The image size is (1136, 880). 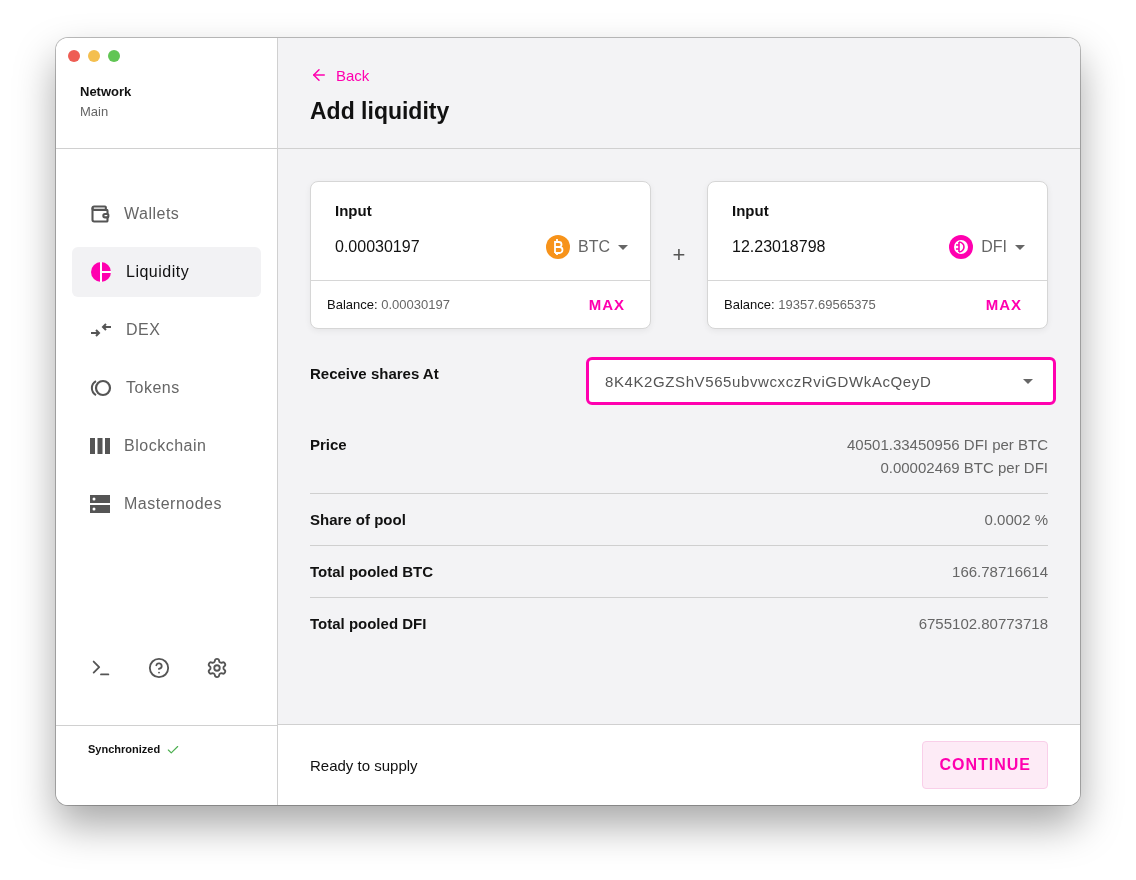 What do you see at coordinates (106, 91) in the screenshot?
I see `network-label: Network` at bounding box center [106, 91].